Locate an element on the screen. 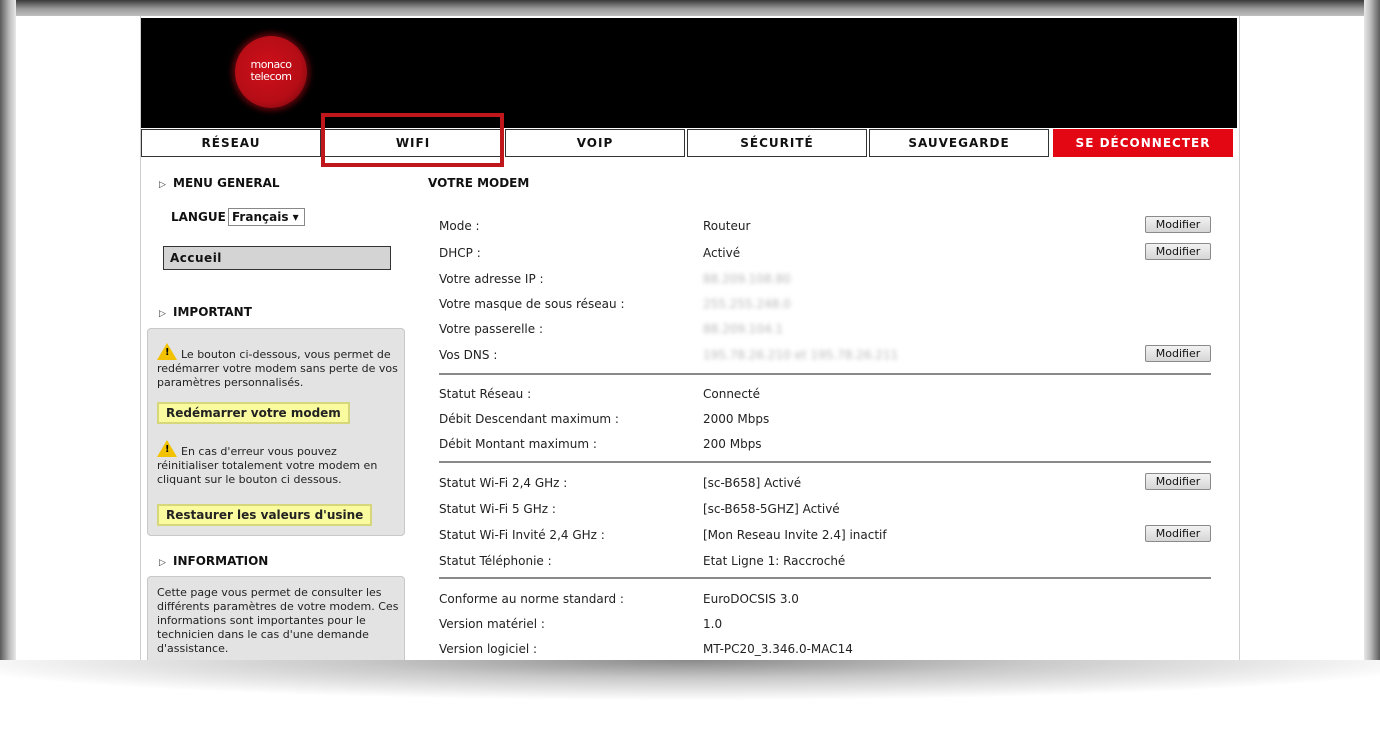  modify-wifi-guest-button: Modifier is located at coordinates (1178, 533).